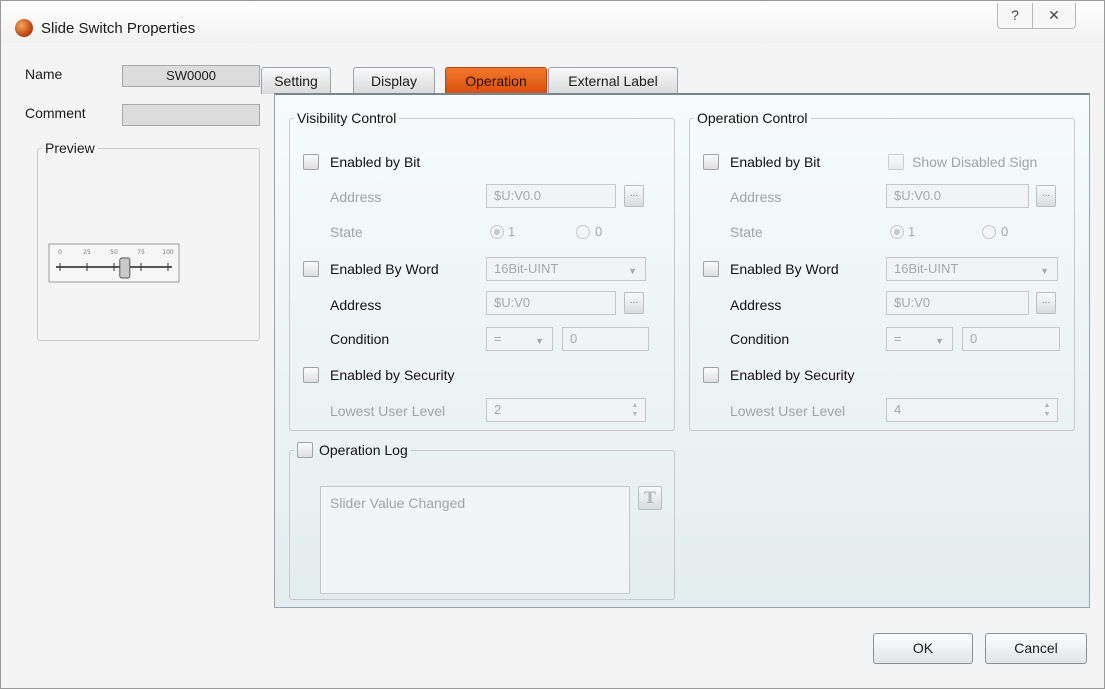 The height and width of the screenshot is (689, 1105). Describe the element at coordinates (311, 162) in the screenshot. I see `visibility-enabled-by-bit-checkbox` at that location.